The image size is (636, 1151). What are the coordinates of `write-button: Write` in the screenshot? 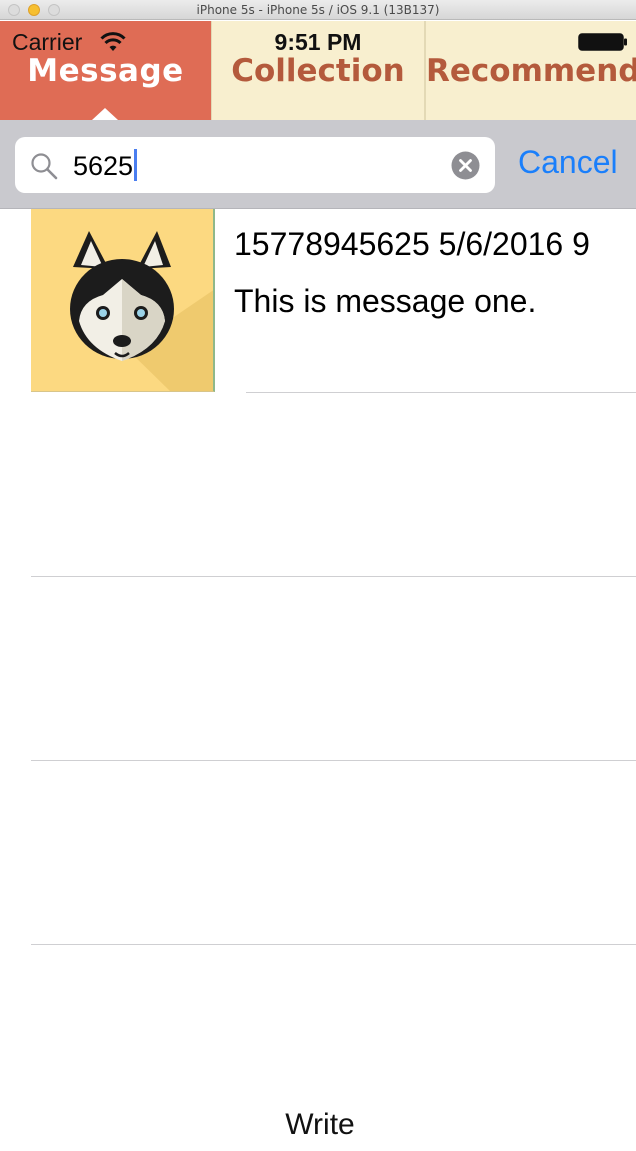 It's located at (320, 1125).